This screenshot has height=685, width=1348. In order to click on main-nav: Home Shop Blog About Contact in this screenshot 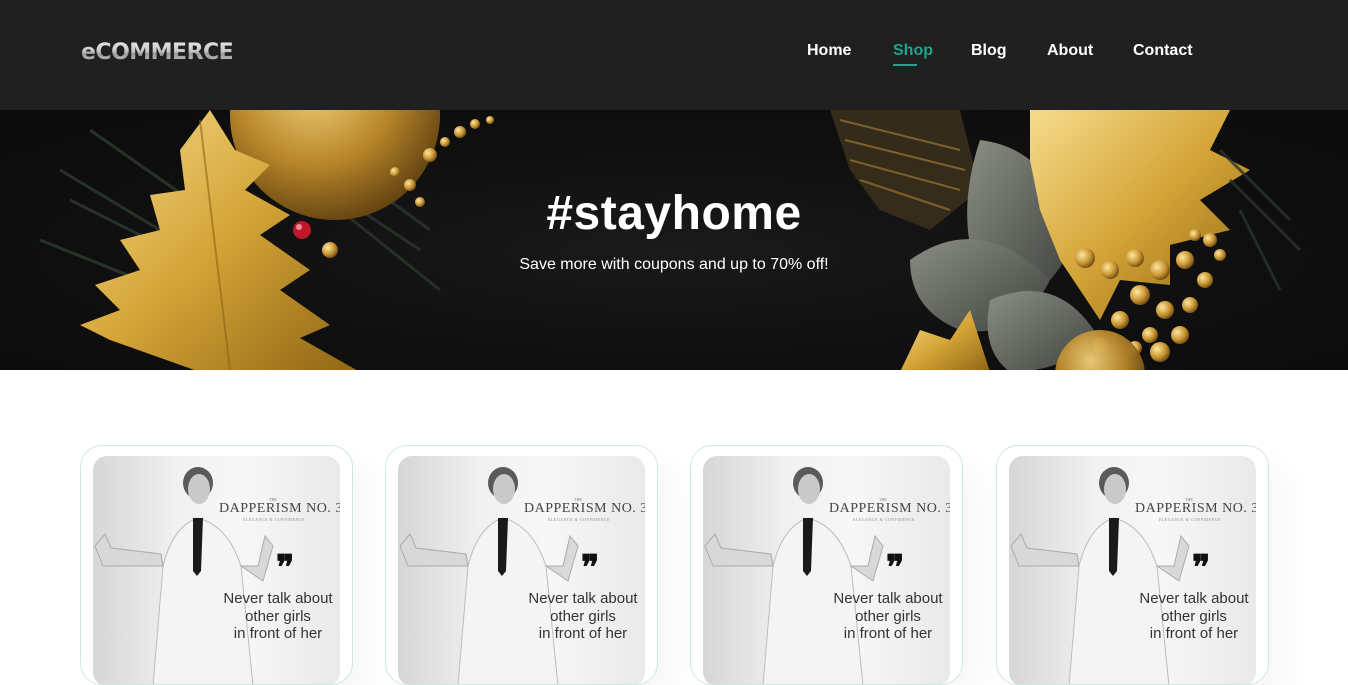, I will do `click(674, 57)`.